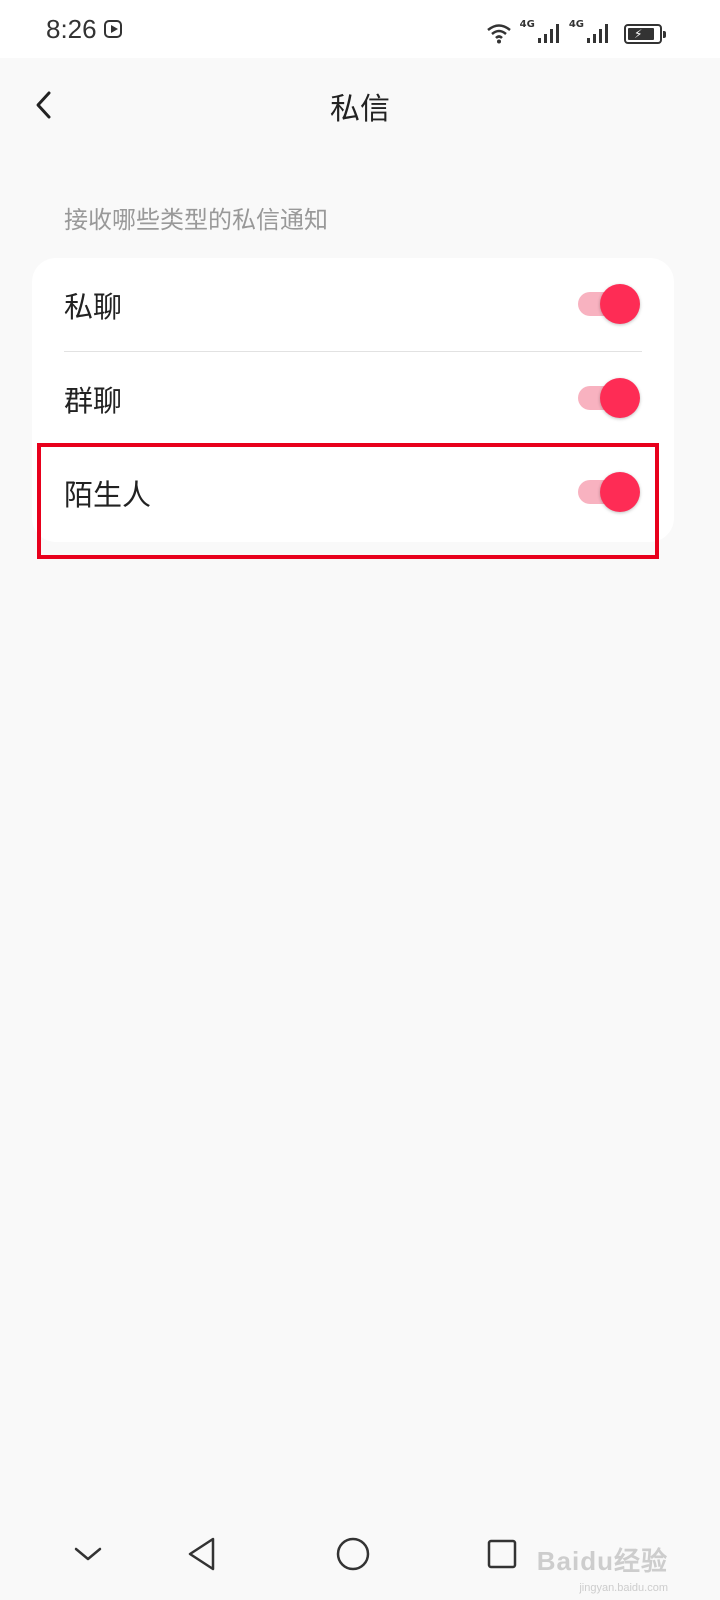  I want to click on status-icons: 4G 4G ⚡, so click(576, 30).